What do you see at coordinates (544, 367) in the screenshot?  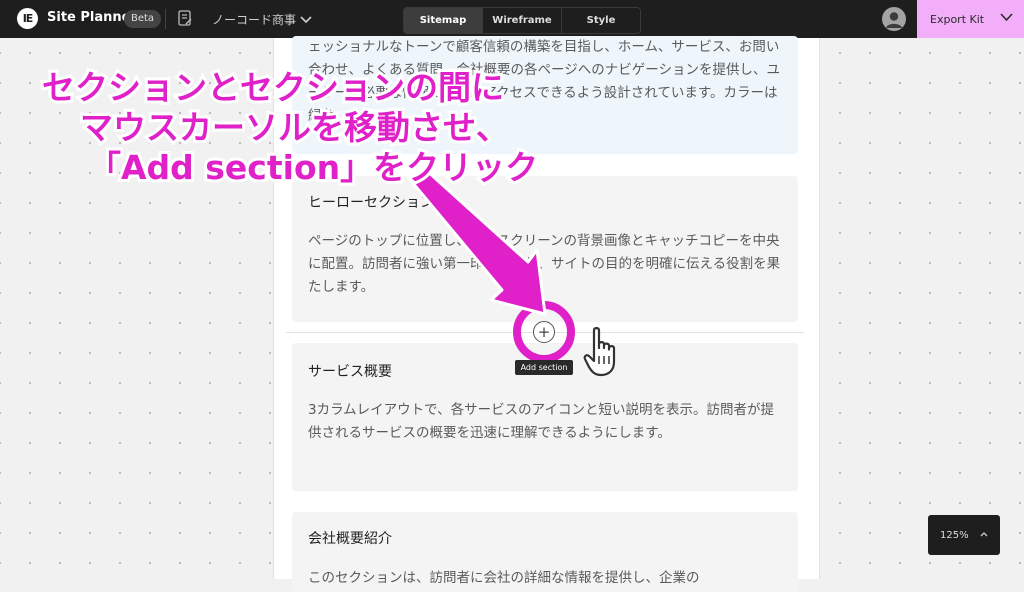 I see `add-section-tooltip: Add section` at bounding box center [544, 367].